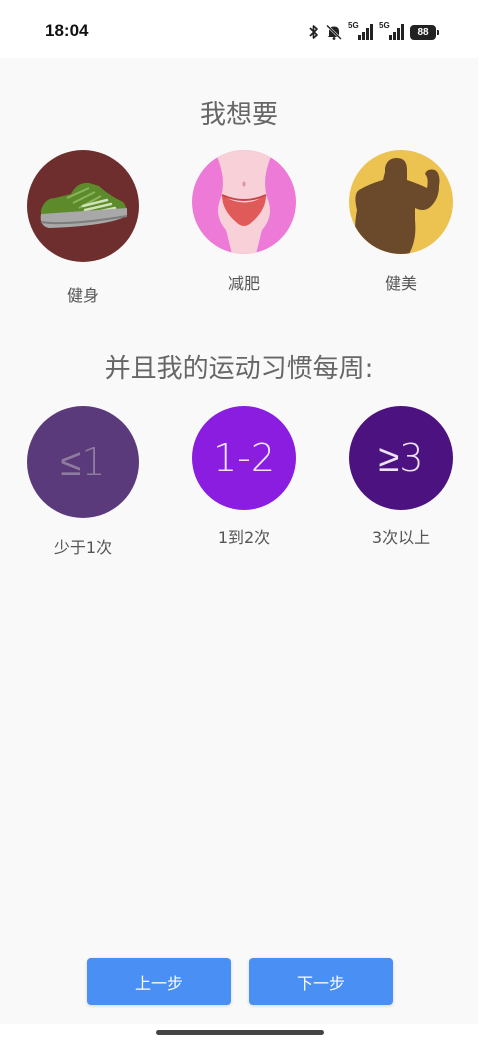 The width and height of the screenshot is (480, 1043). I want to click on frequency-symbol-2: 1-2, so click(244, 458).